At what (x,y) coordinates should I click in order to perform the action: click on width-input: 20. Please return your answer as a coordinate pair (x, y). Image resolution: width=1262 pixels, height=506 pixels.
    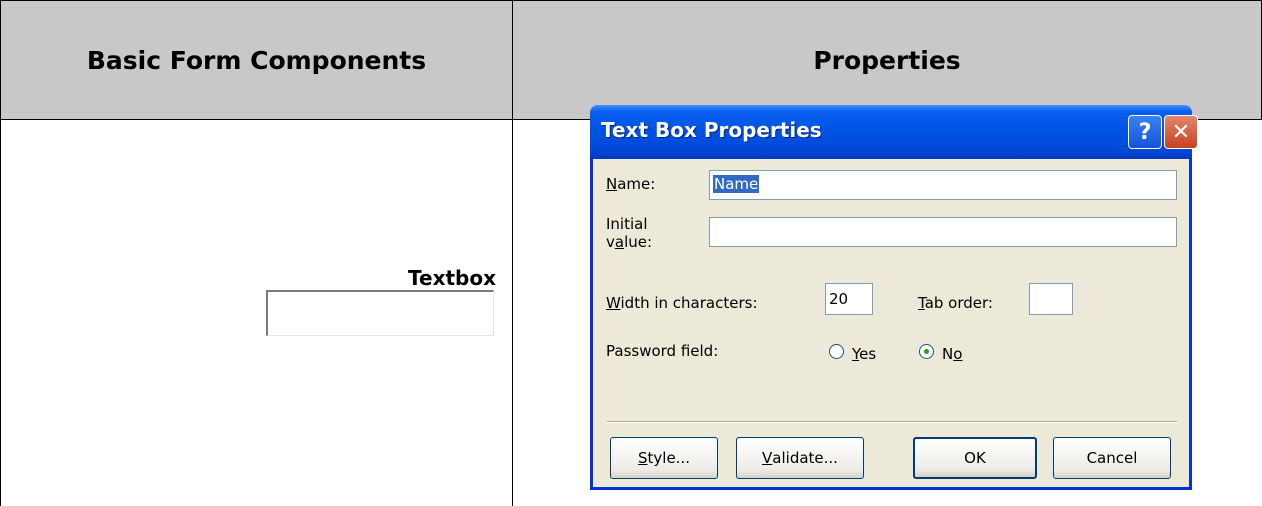
    Looking at the image, I should click on (849, 299).